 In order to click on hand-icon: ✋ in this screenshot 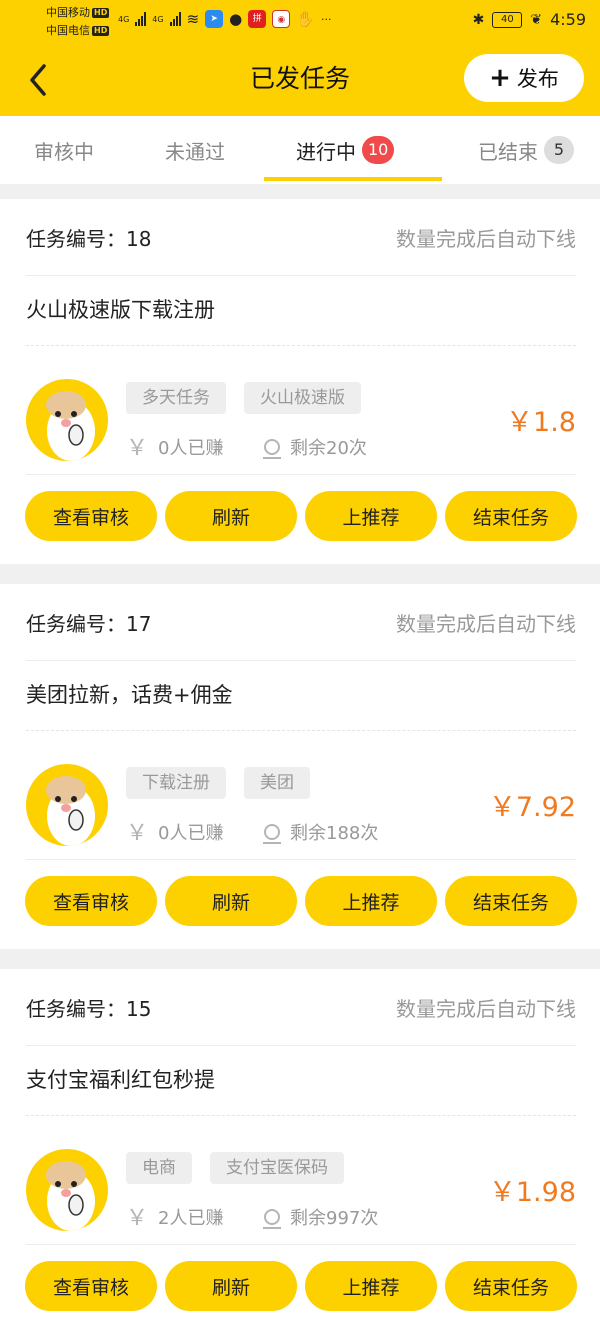, I will do `click(305, 19)`.